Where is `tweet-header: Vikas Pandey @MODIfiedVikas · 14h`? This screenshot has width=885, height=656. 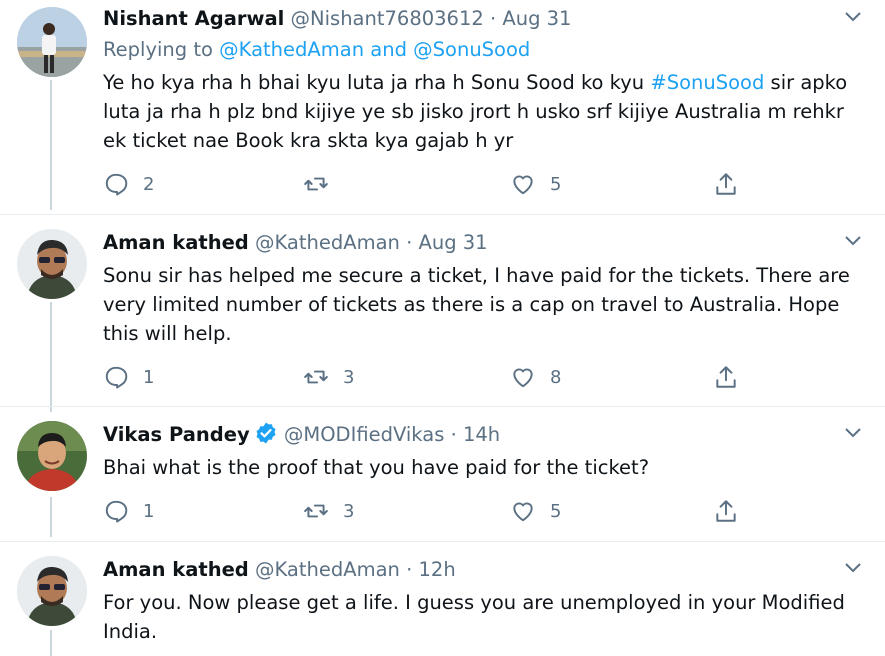 tweet-header: Vikas Pandey @MODIfiedVikas · 14h is located at coordinates (301, 435).